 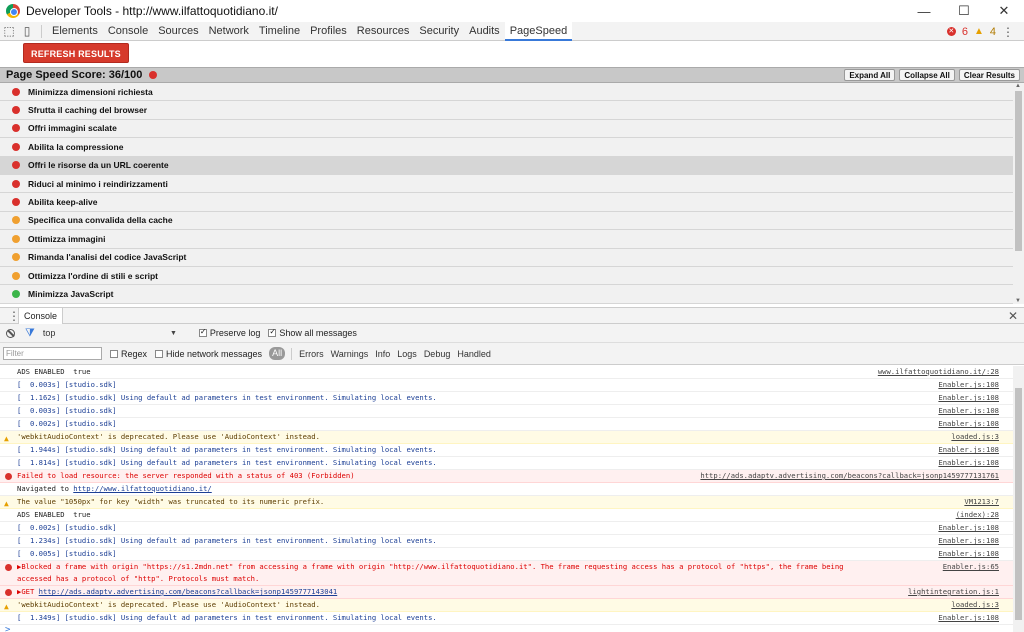 What do you see at coordinates (506, 129) in the screenshot?
I see `pagespeed-rule: Offri immagini scalate` at bounding box center [506, 129].